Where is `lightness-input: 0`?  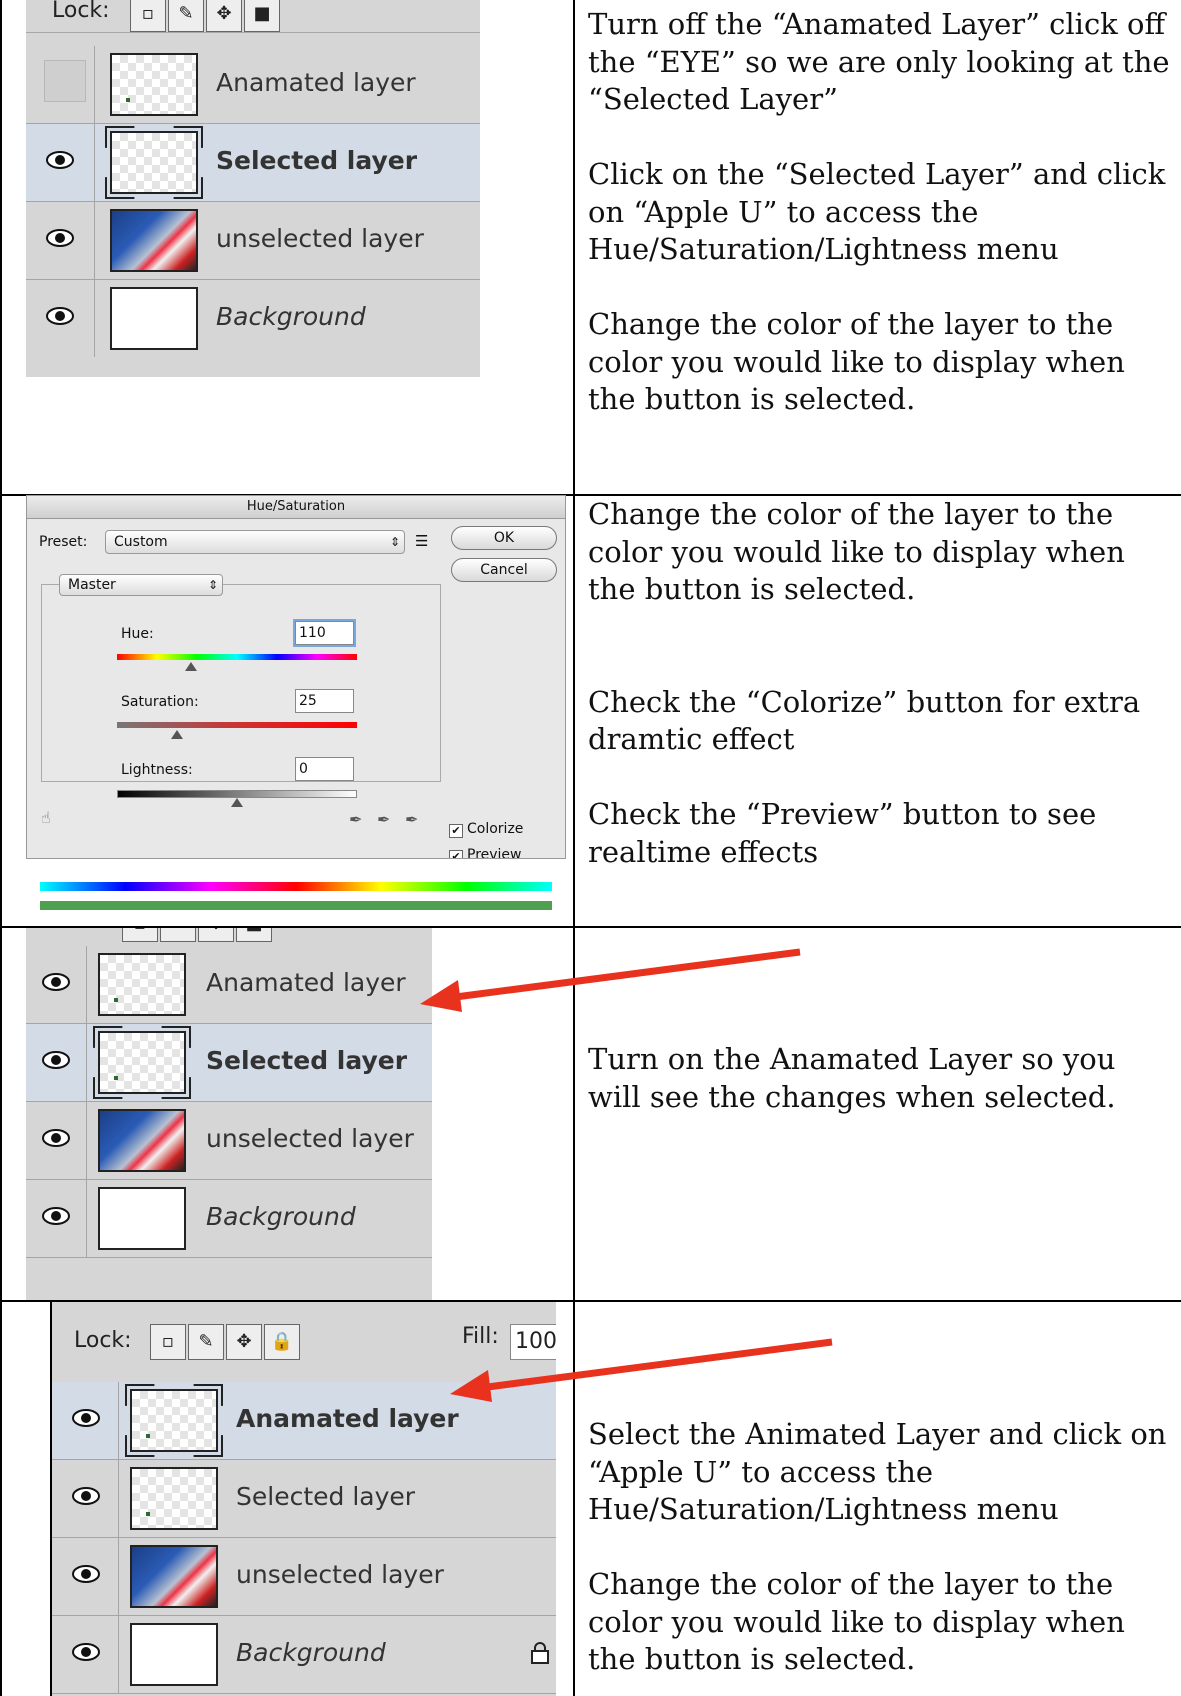
lightness-input: 0 is located at coordinates (324, 769).